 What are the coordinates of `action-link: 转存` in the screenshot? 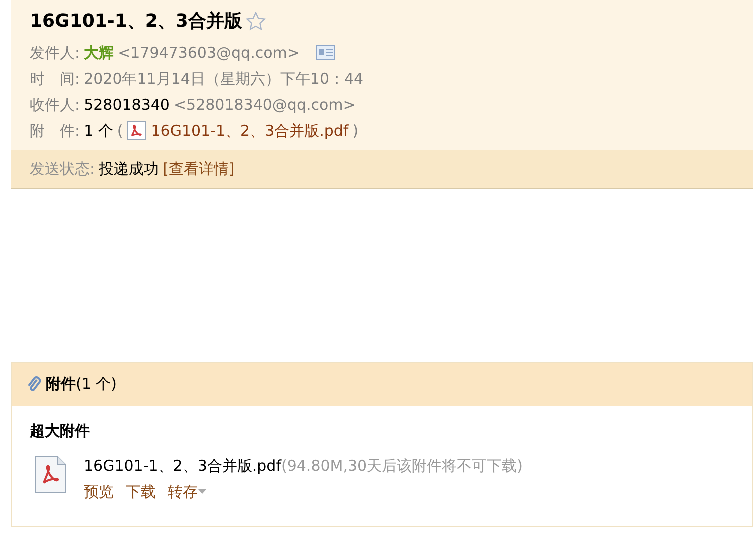 It's located at (183, 491).